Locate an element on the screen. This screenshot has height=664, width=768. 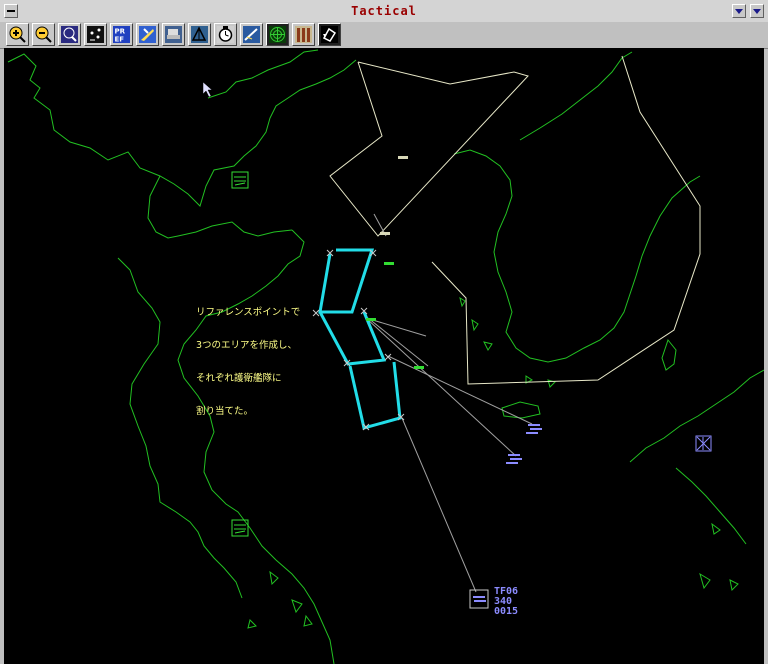
radar-button is located at coordinates (277, 34).